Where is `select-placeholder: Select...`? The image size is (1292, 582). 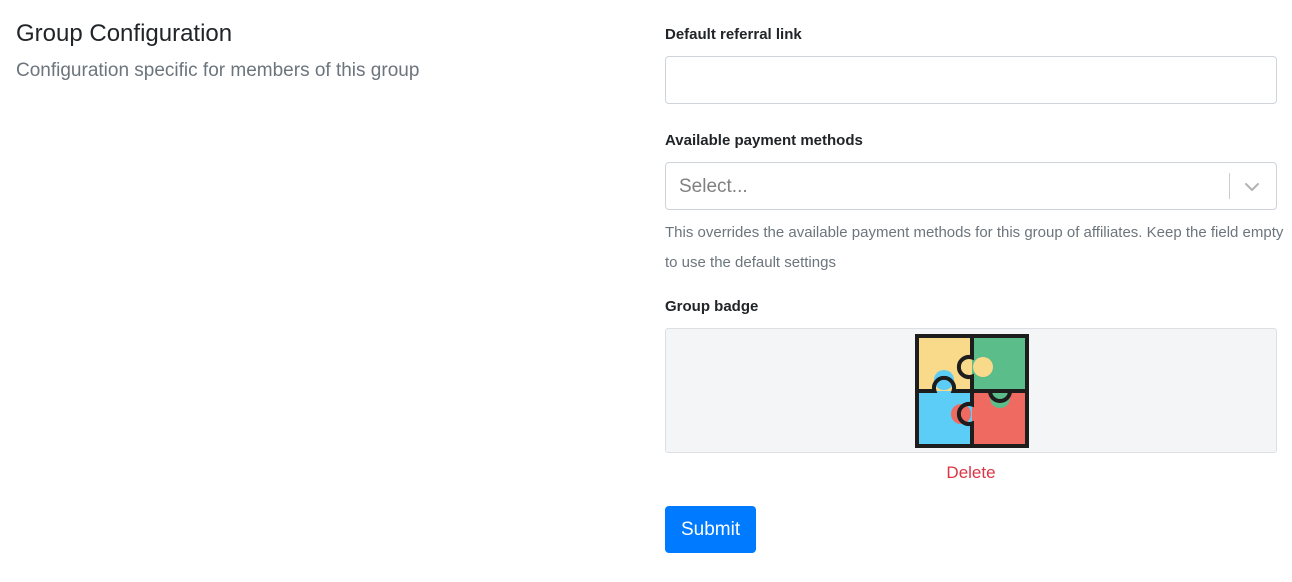
select-placeholder: Select... is located at coordinates (713, 186).